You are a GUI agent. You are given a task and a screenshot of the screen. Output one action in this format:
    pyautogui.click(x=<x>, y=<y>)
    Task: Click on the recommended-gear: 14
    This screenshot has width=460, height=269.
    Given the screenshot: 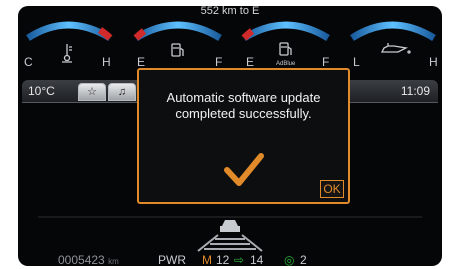 What is the action you would take?
    pyautogui.click(x=257, y=259)
    